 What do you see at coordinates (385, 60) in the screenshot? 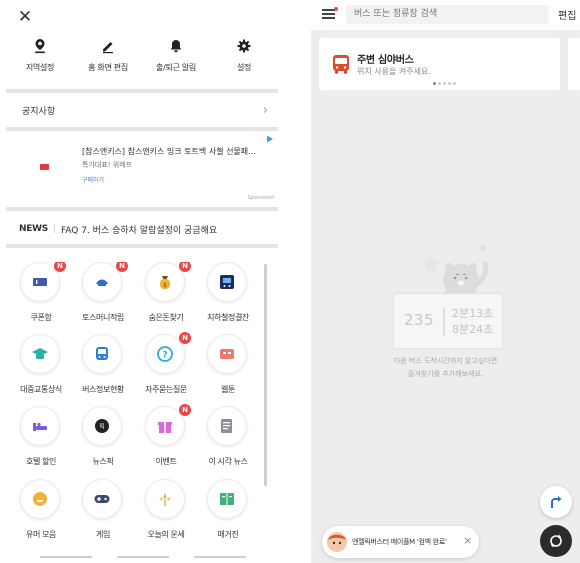
I see `card-title: 주변 심야버스` at bounding box center [385, 60].